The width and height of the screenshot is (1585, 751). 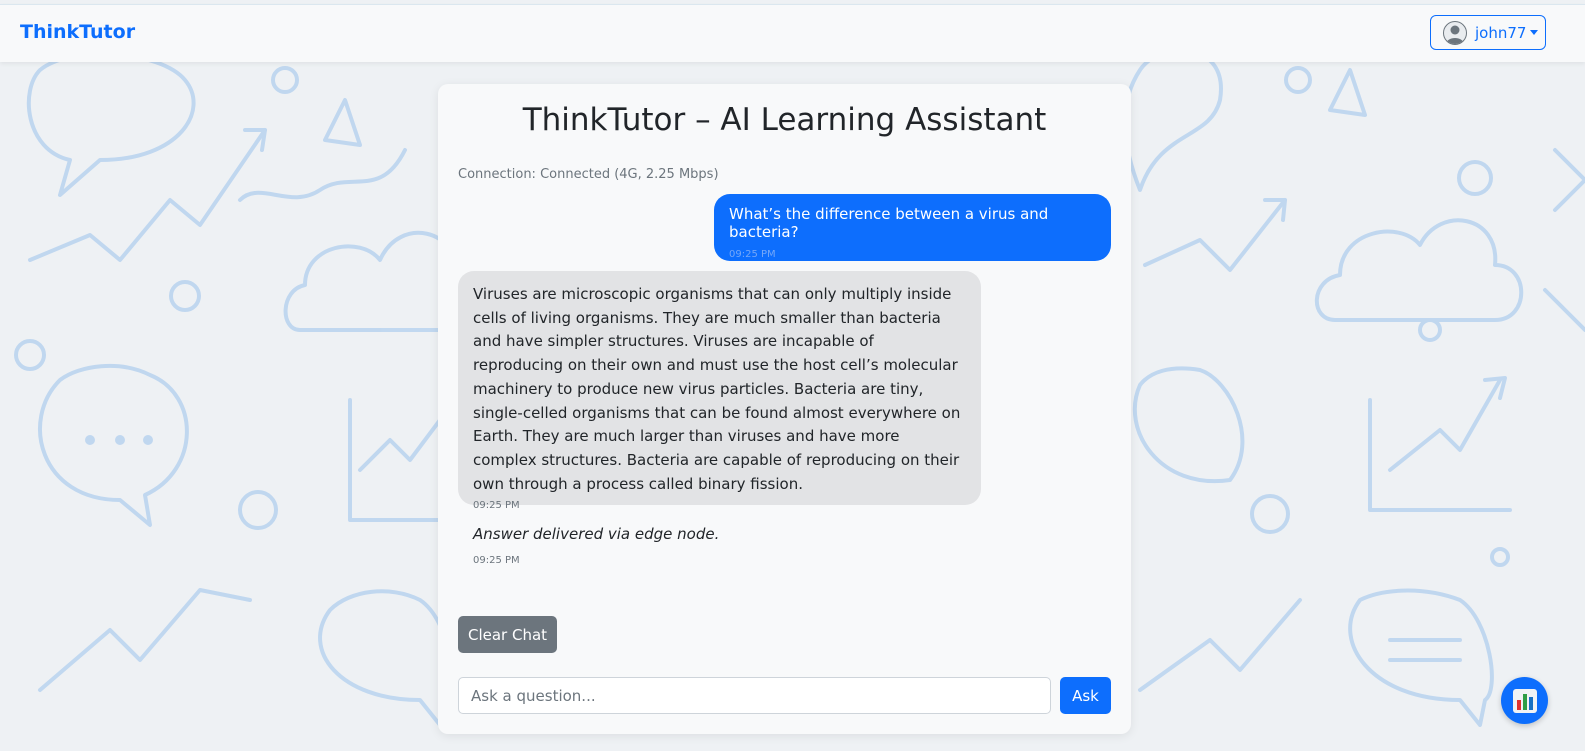 What do you see at coordinates (588, 174) in the screenshot?
I see `connection-status: Connection: Connected (4G, 2.25 Mbps)` at bounding box center [588, 174].